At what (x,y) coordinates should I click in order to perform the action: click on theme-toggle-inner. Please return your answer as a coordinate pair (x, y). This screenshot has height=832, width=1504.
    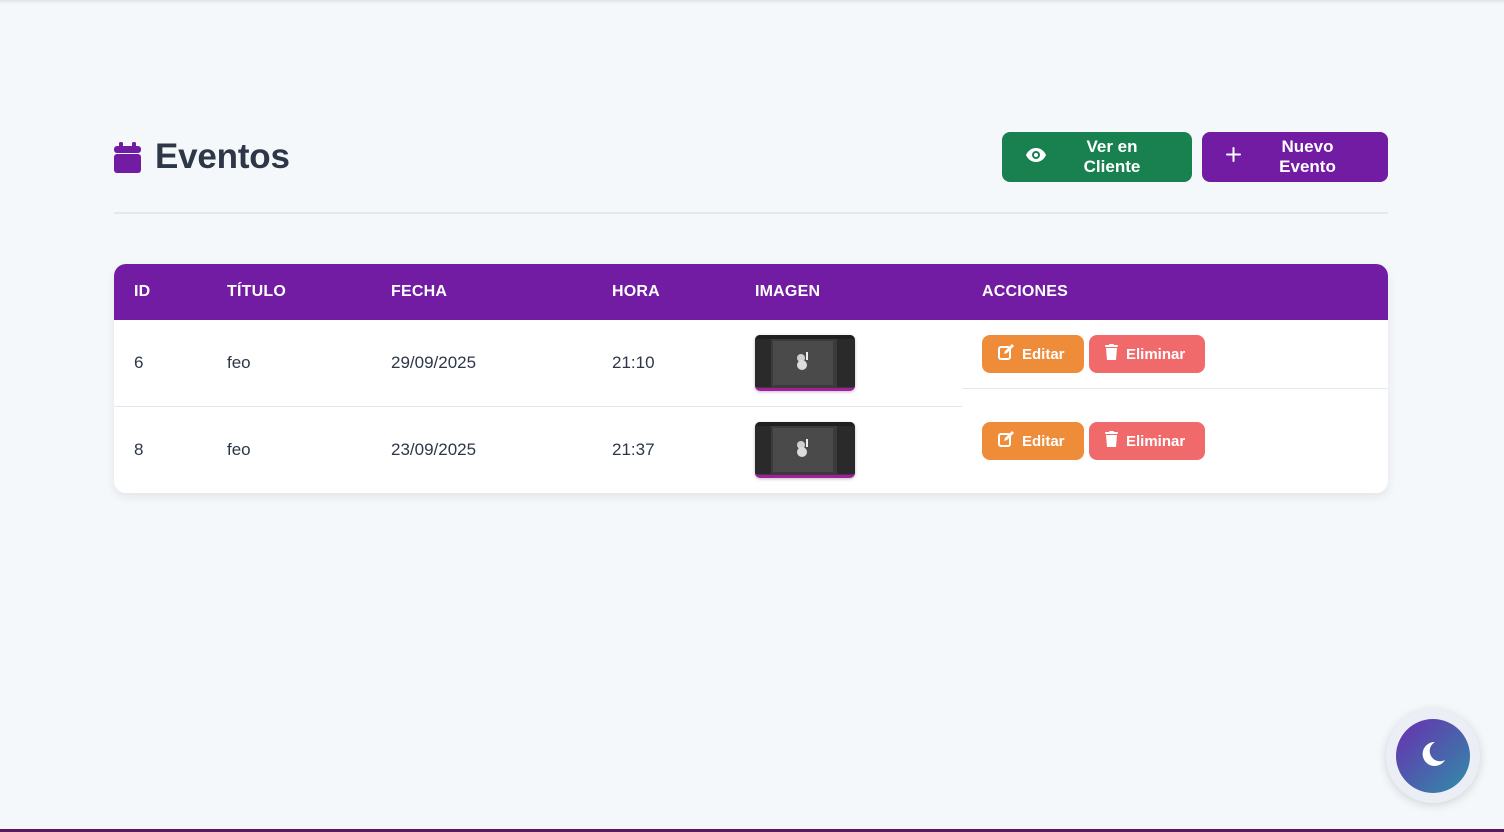
    Looking at the image, I should click on (1433, 756).